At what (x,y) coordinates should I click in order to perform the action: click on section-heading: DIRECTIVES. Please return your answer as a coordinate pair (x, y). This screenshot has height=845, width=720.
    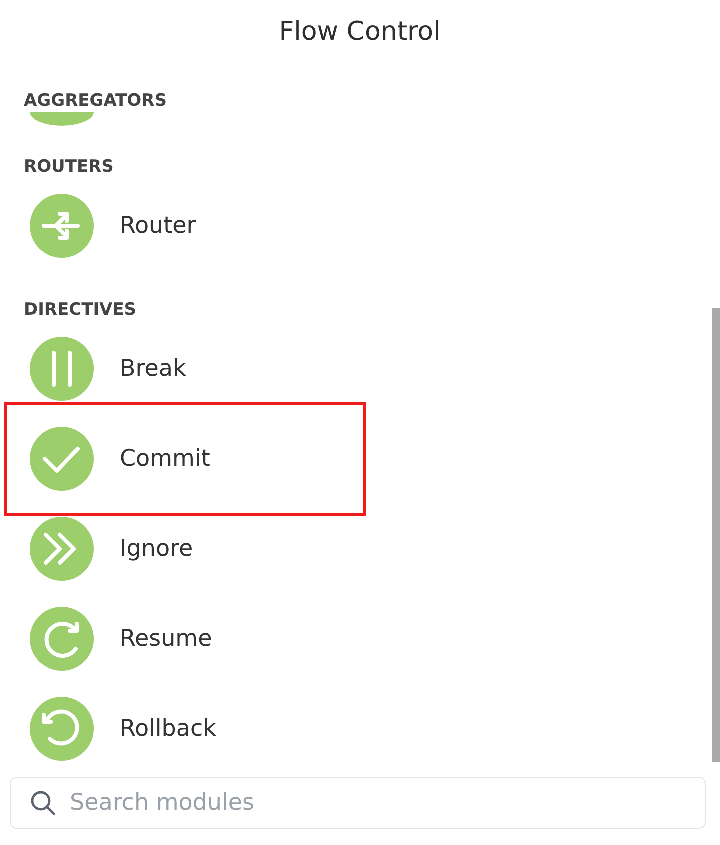
    Looking at the image, I should click on (80, 310).